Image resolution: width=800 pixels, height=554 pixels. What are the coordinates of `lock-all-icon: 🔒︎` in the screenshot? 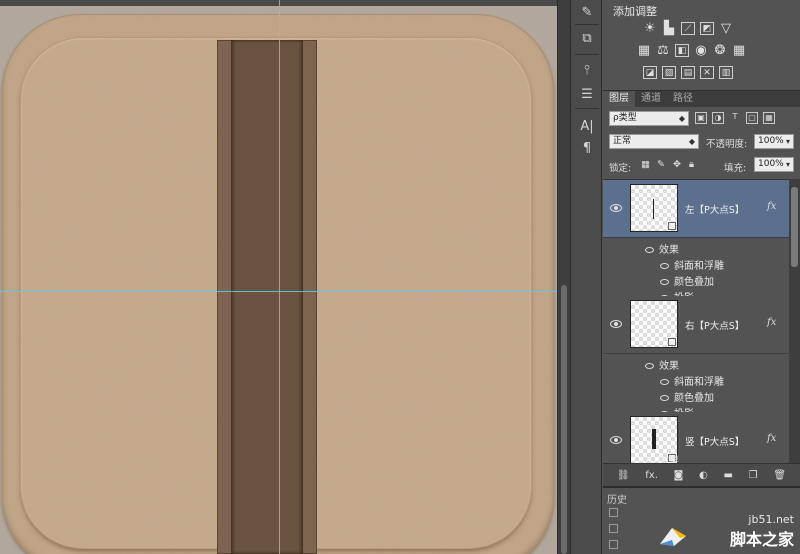 It's located at (691, 164).